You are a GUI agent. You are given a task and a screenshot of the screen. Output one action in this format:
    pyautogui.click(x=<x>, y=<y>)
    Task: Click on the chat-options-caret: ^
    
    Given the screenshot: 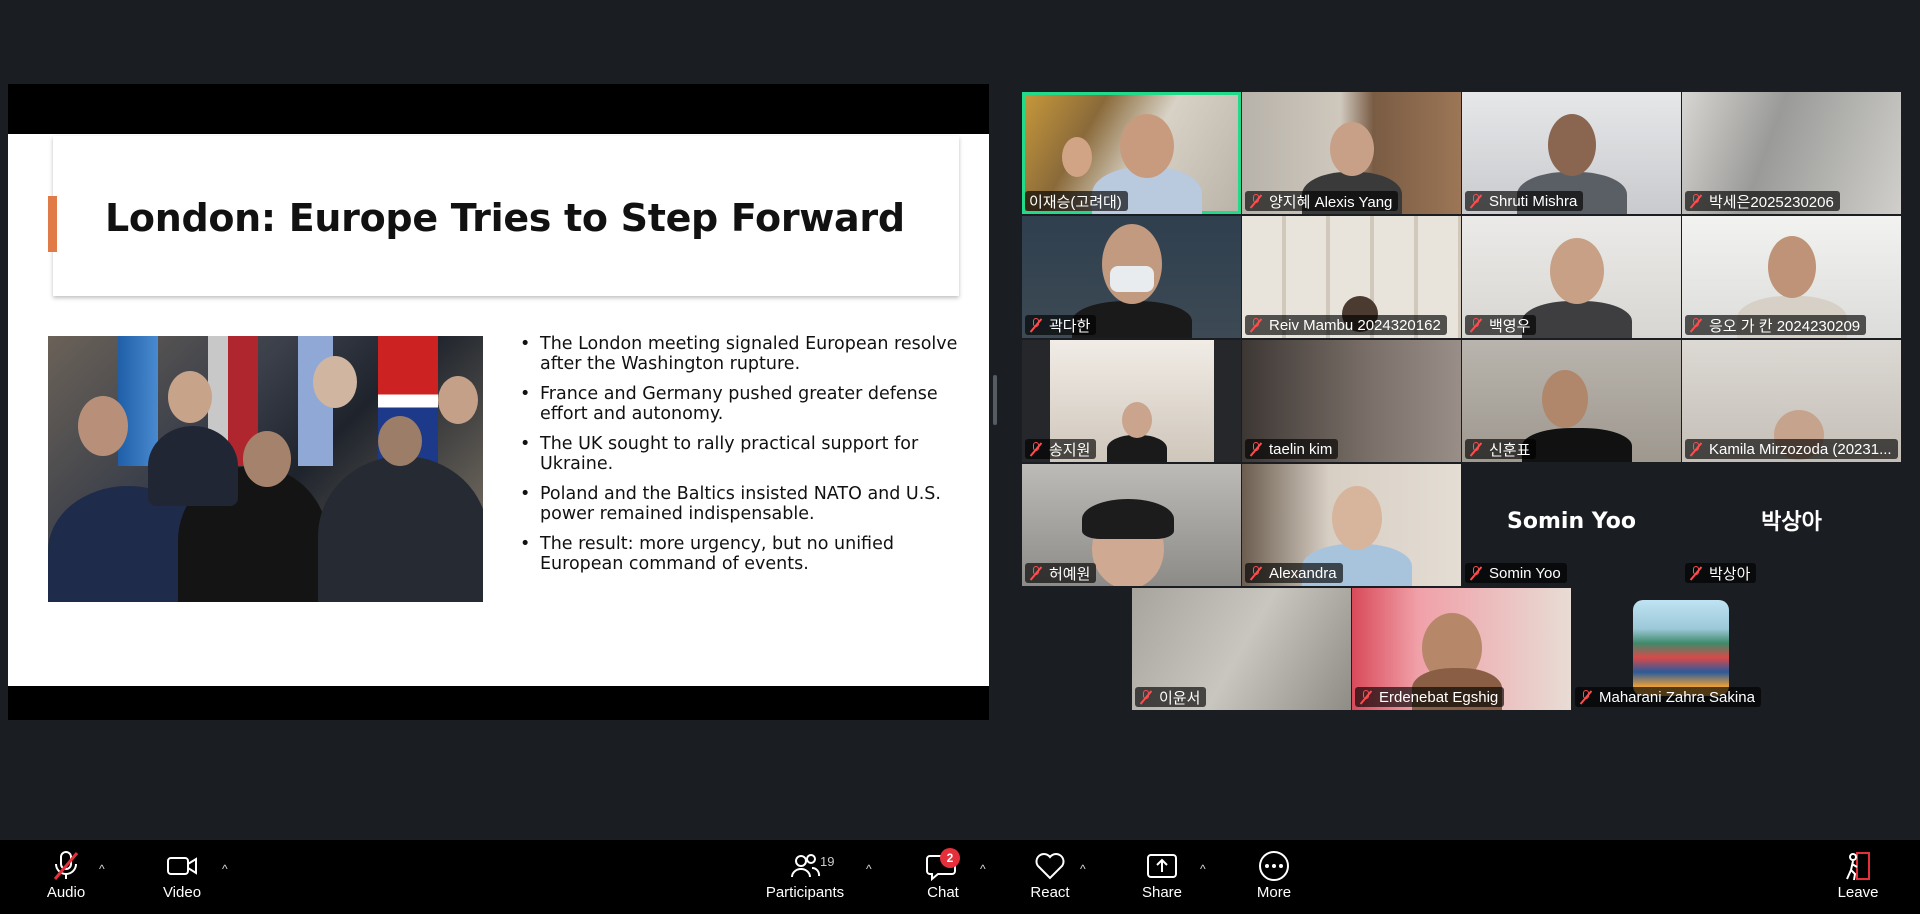 What is the action you would take?
    pyautogui.click(x=983, y=869)
    